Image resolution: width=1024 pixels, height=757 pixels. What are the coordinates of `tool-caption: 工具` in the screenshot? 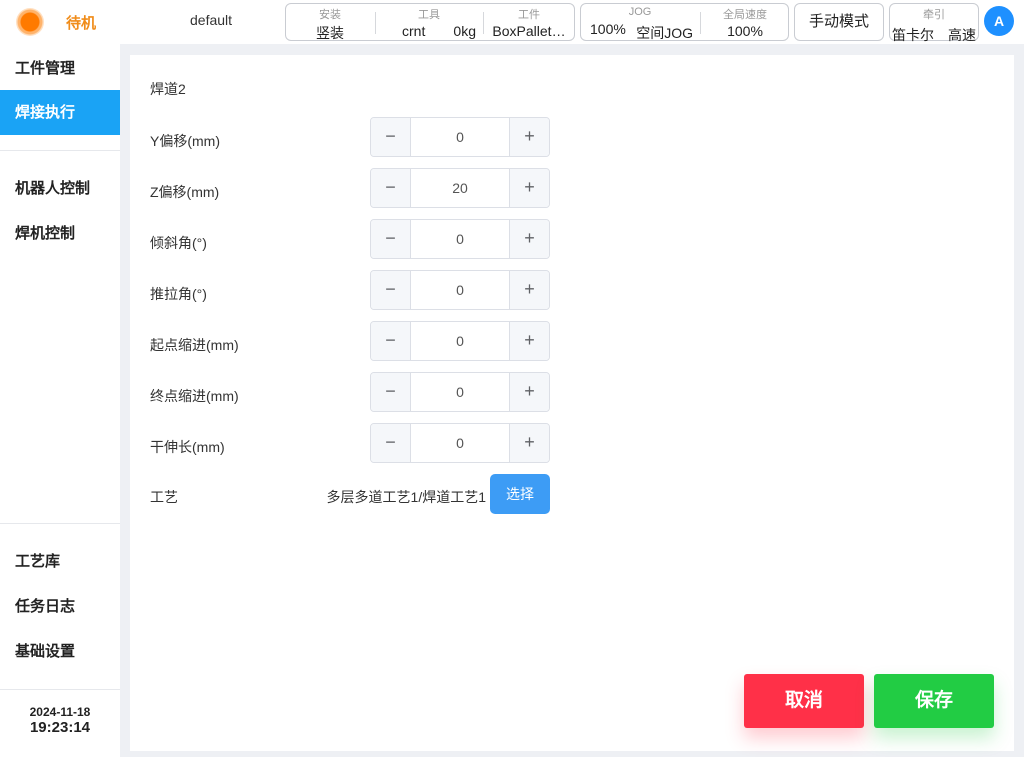 It's located at (429, 15).